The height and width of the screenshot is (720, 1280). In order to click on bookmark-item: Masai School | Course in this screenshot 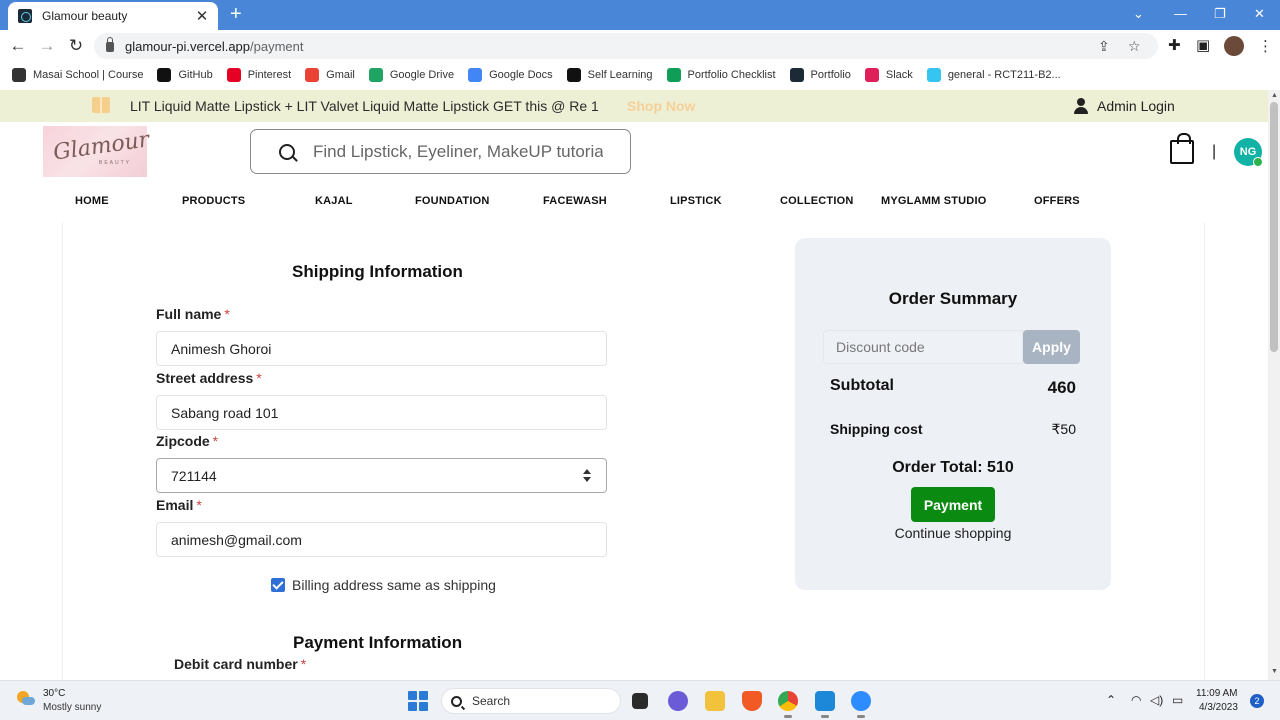, I will do `click(77, 75)`.